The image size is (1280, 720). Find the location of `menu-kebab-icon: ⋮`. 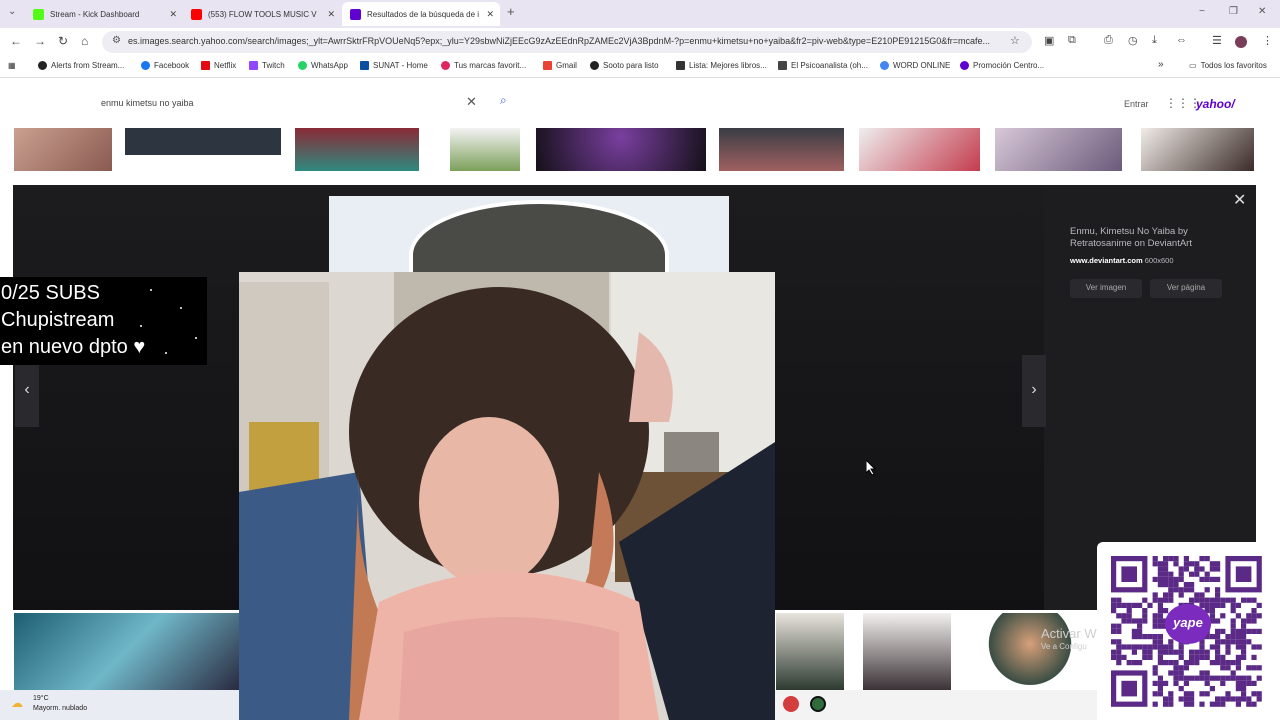

menu-kebab-icon: ⋮ is located at coordinates (1267, 40).